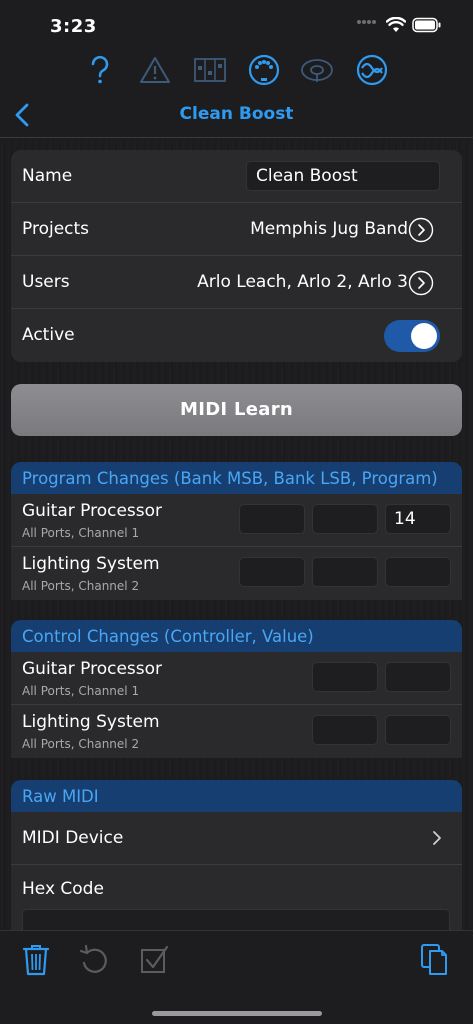 The width and height of the screenshot is (473, 1024). I want to click on raw-midi-section: Raw MIDI MIDI Device Hex Code, so click(236, 855).